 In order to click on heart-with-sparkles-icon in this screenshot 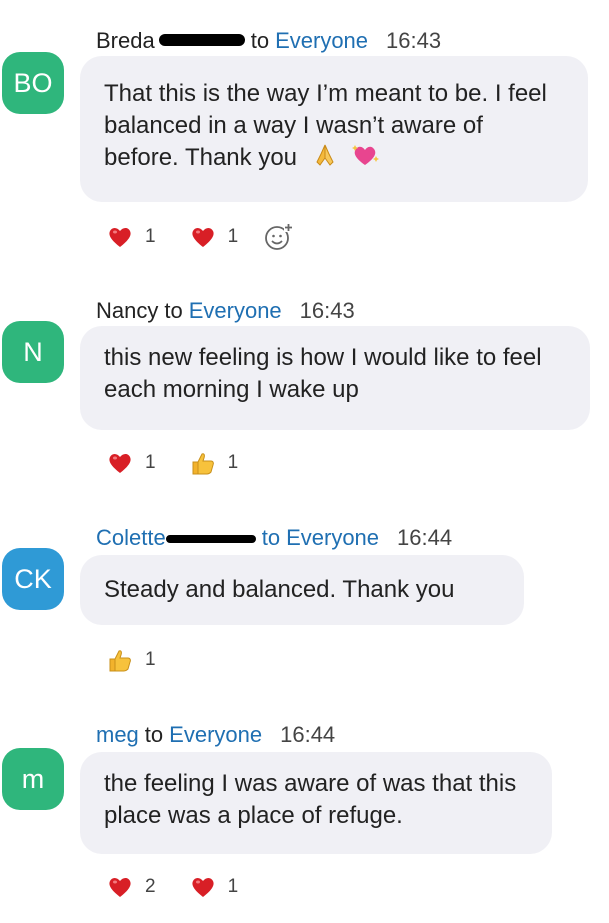, I will do `click(365, 159)`.